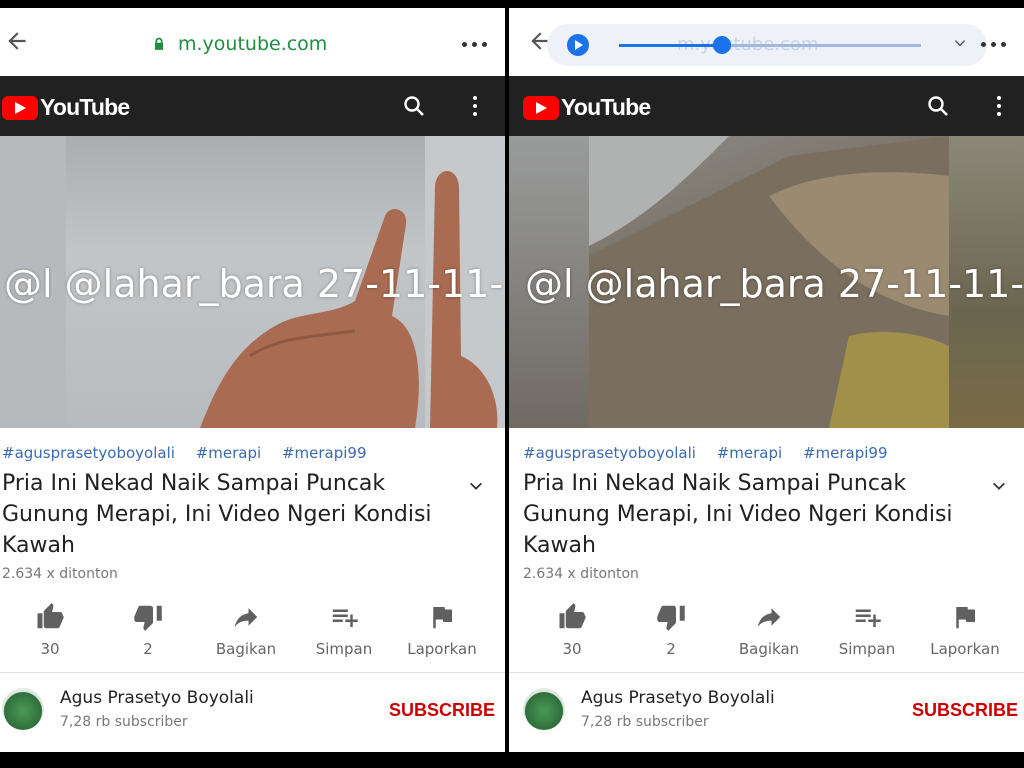  I want to click on pointing-hand-image, so click(309, 318).